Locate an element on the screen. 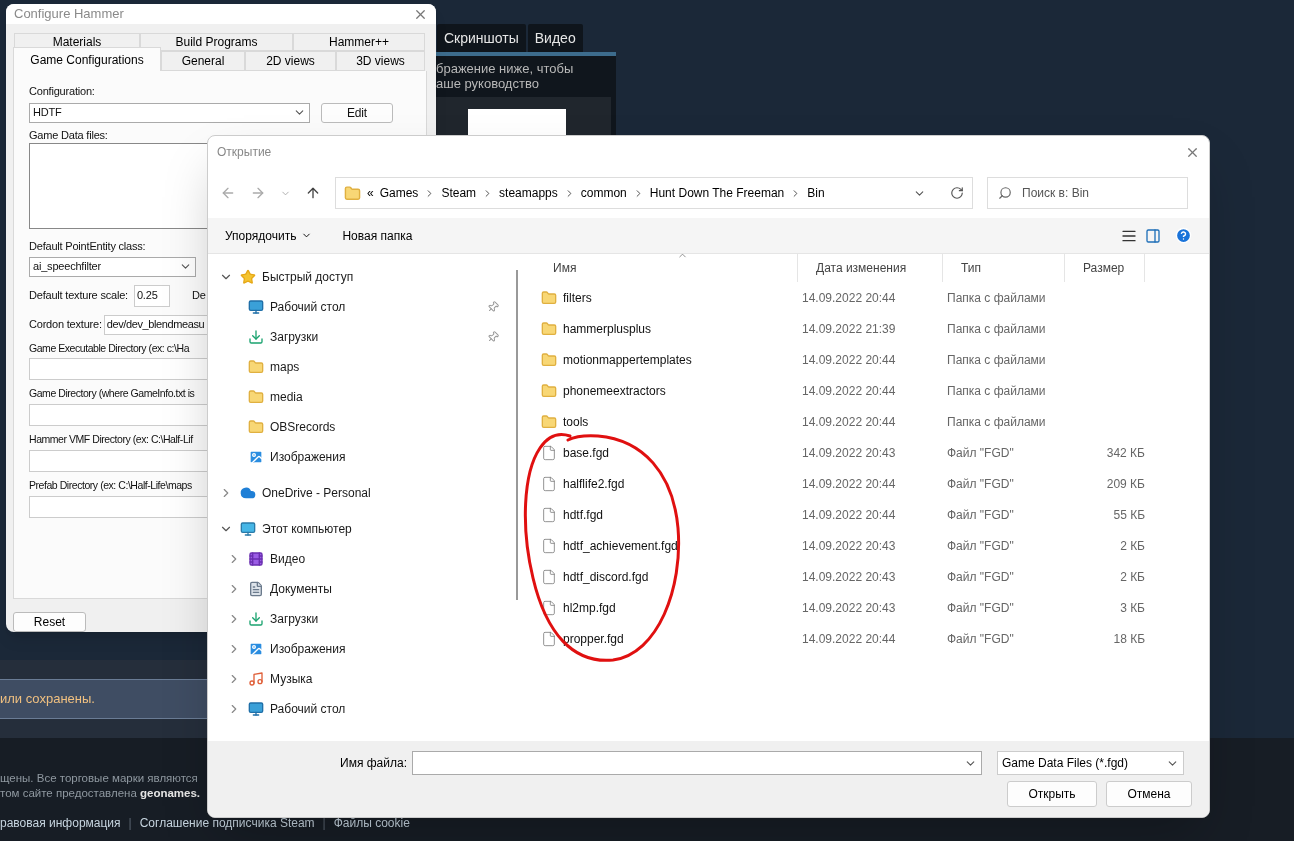 This screenshot has width=1294, height=841. breadcrumb: Hunt Down The Freeman is located at coordinates (717, 193).